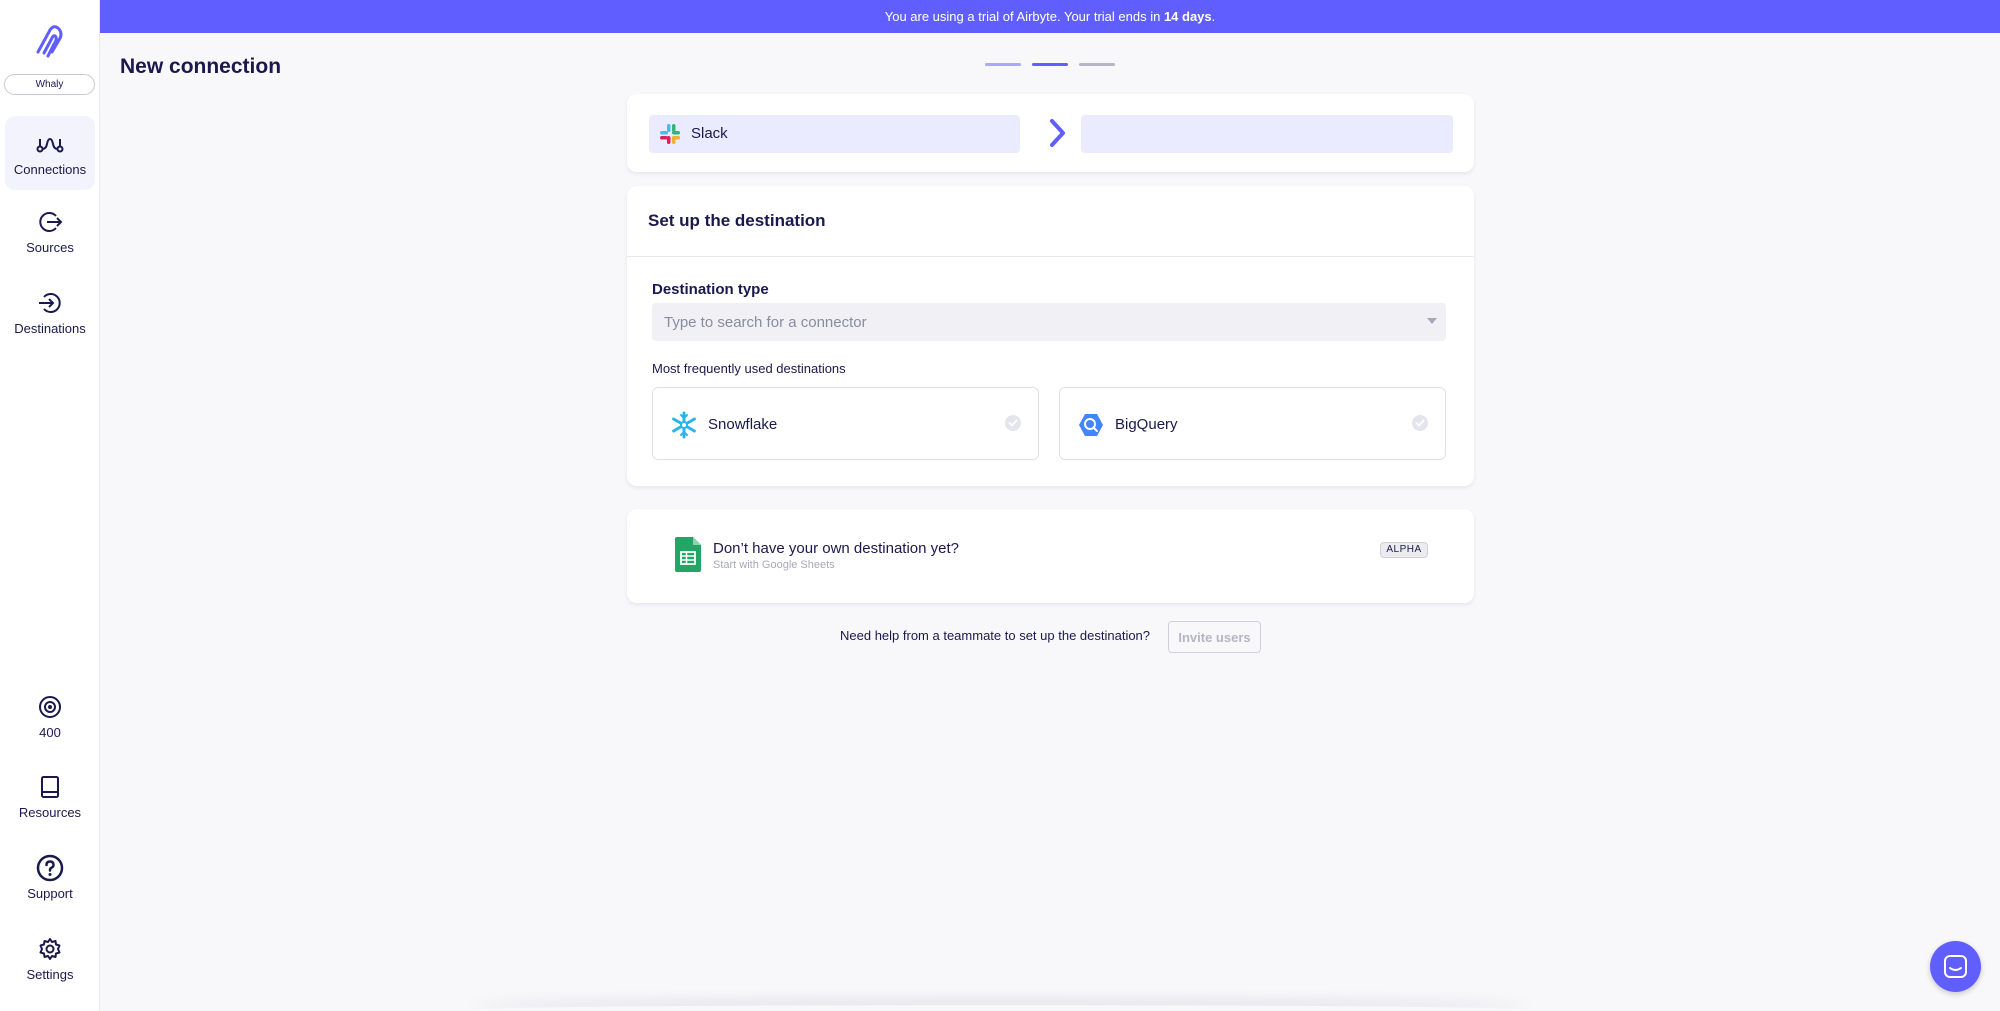 The width and height of the screenshot is (2000, 1011). Describe the element at coordinates (1187, 16) in the screenshot. I see `trial-days: 14 days` at that location.